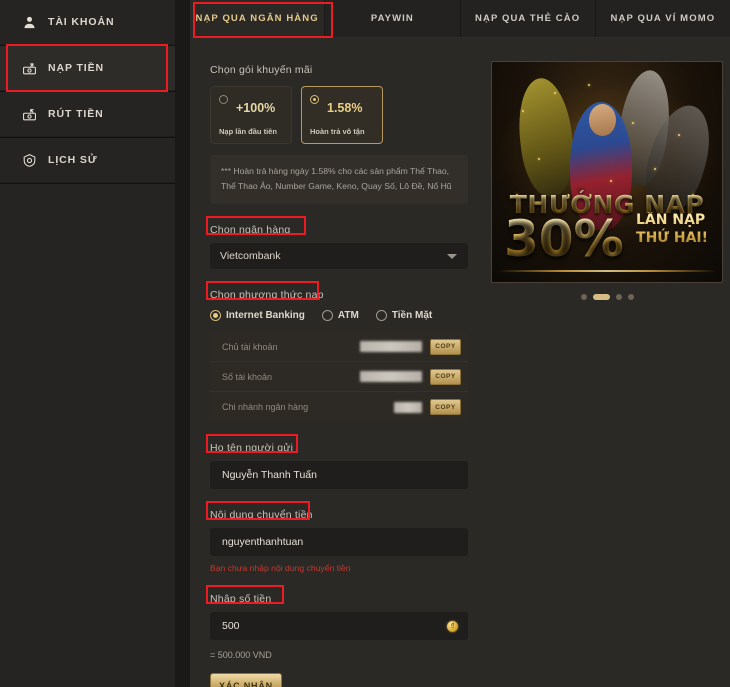 This screenshot has height=687, width=730. I want to click on promo-card-top: 1.58%, so click(342, 104).